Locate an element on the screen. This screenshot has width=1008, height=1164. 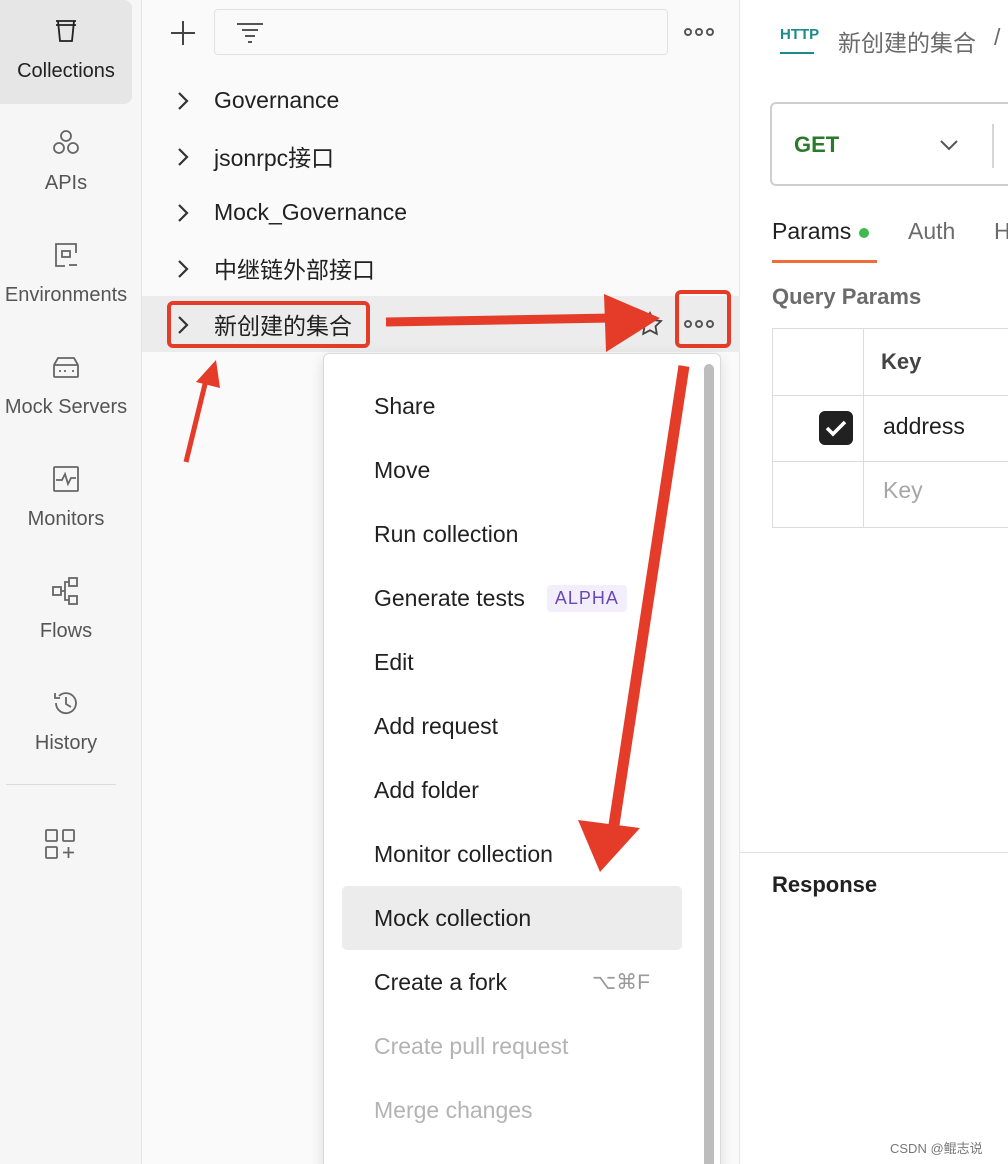
chevron-down-icon is located at coordinates (949, 145).